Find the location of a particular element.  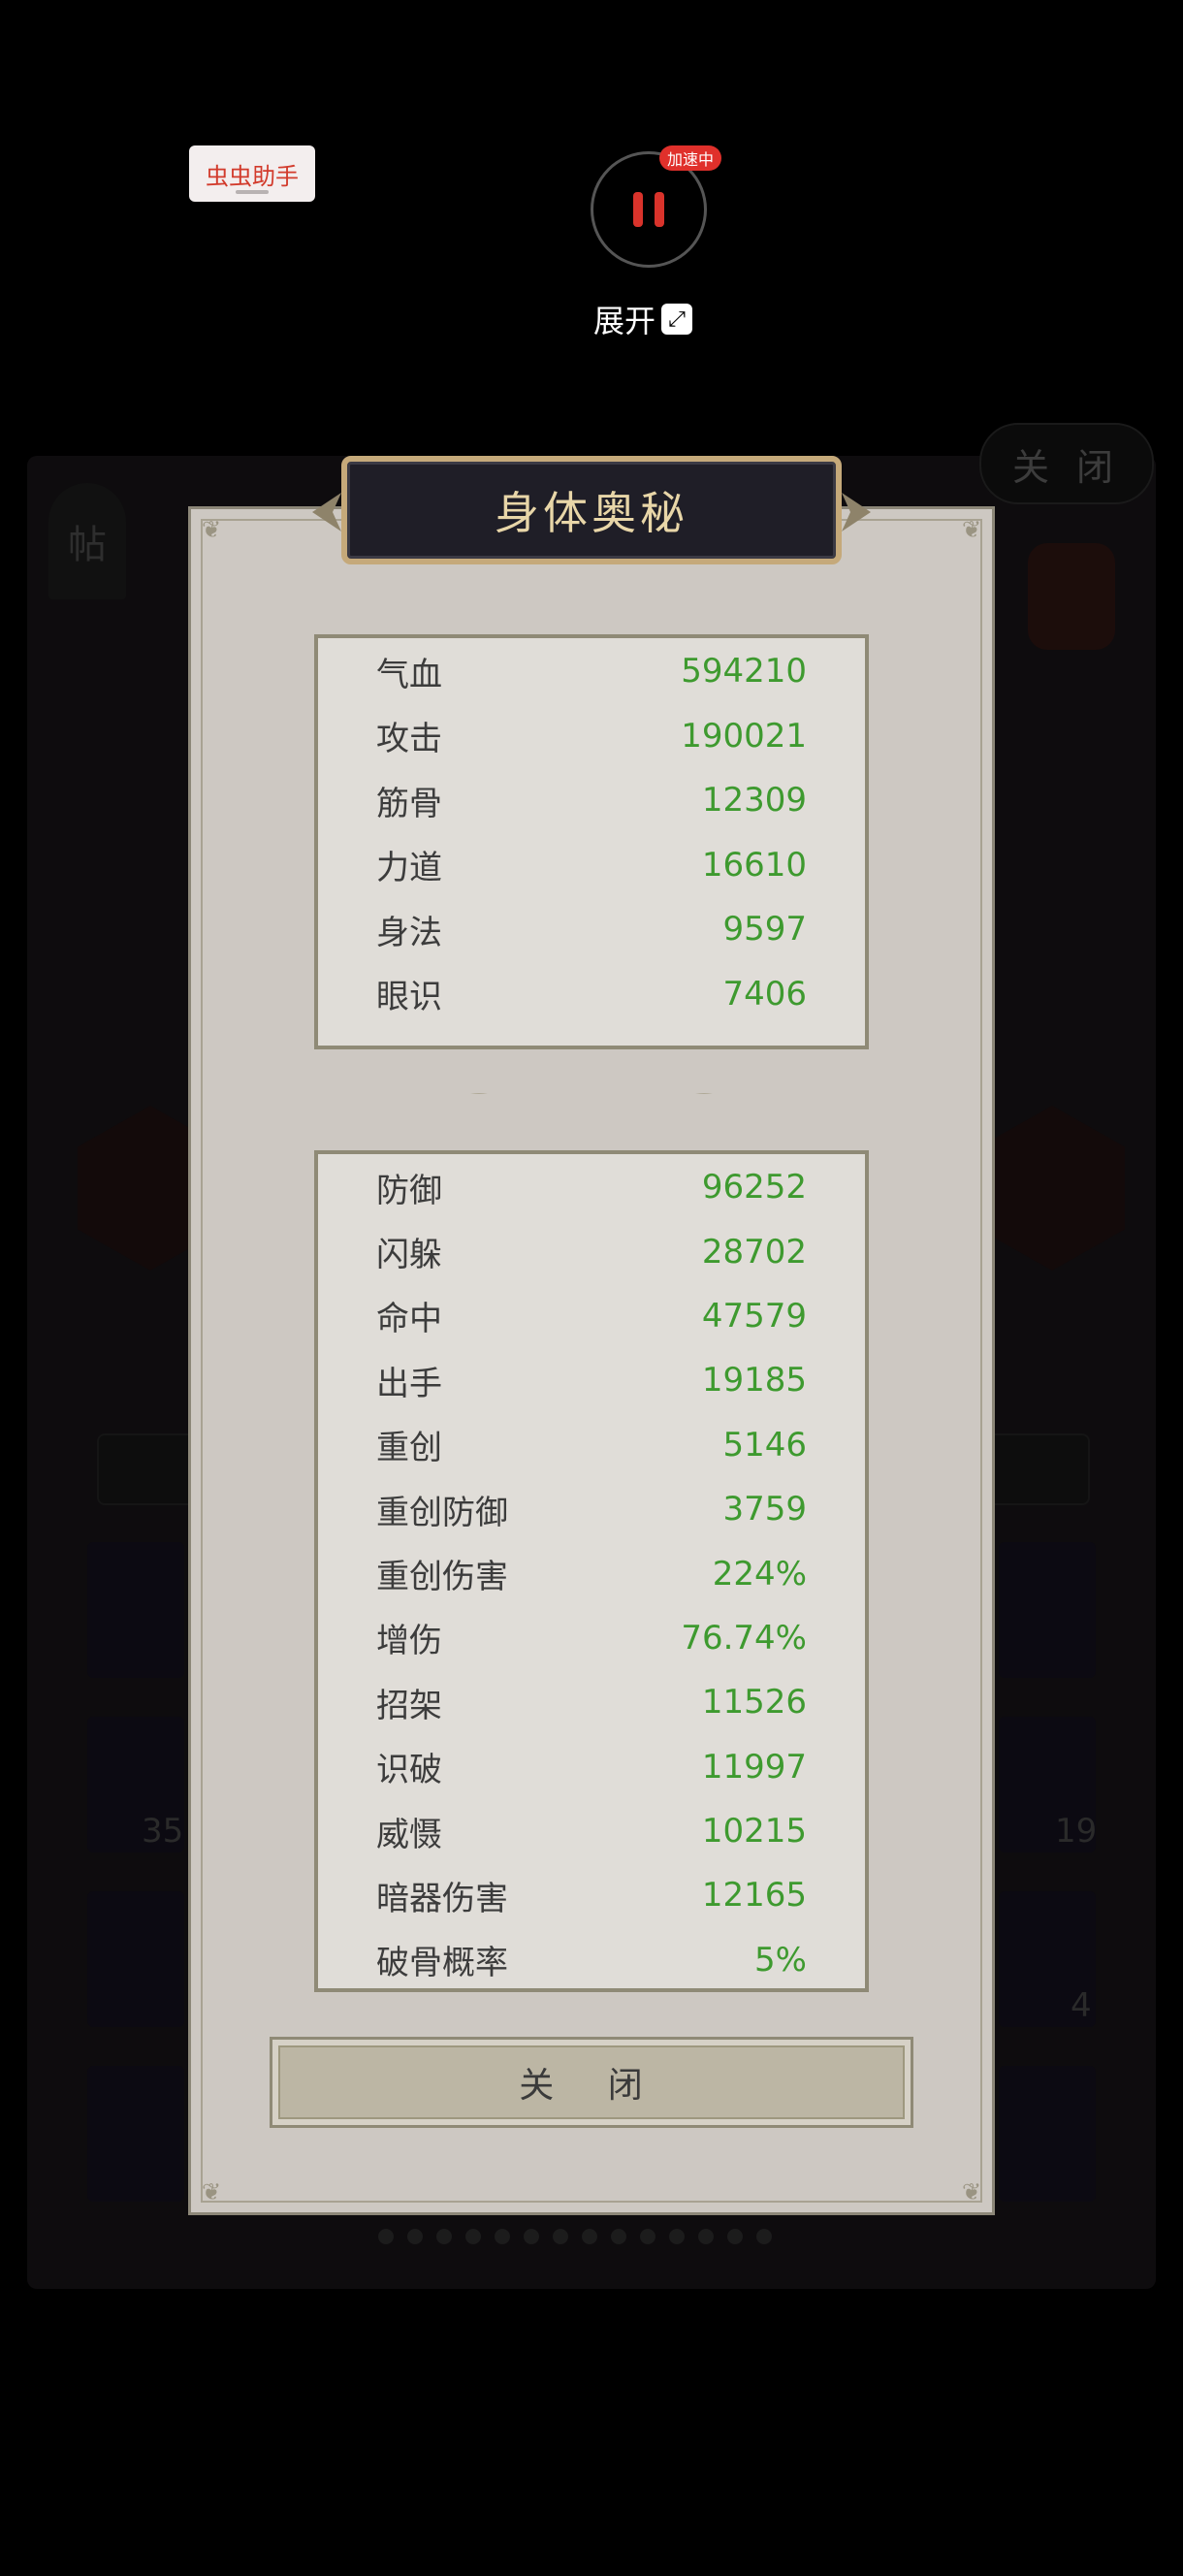

background-count: 35 is located at coordinates (163, 1831).